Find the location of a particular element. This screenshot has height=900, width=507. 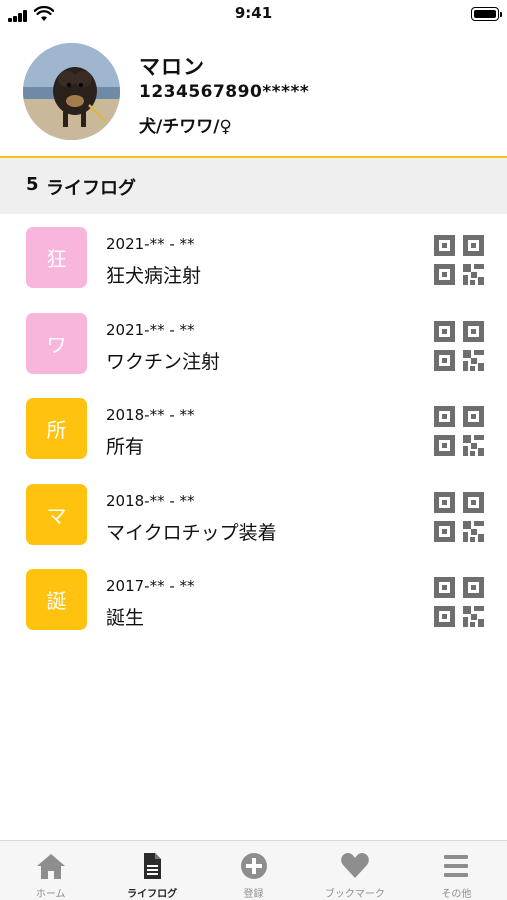

lifelog-item: 狂 2021-** - ** 狂犬病注射 is located at coordinates (253, 257).